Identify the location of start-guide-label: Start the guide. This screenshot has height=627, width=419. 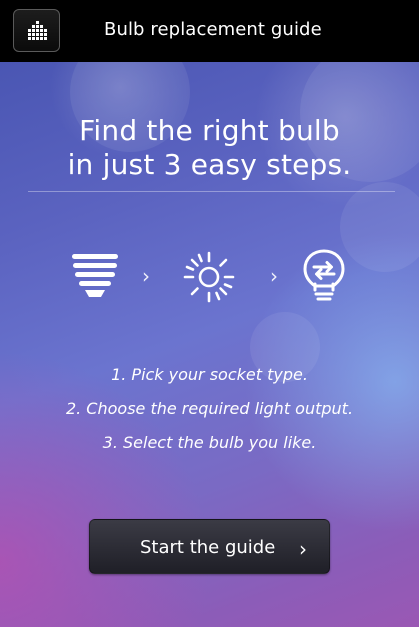
(208, 547).